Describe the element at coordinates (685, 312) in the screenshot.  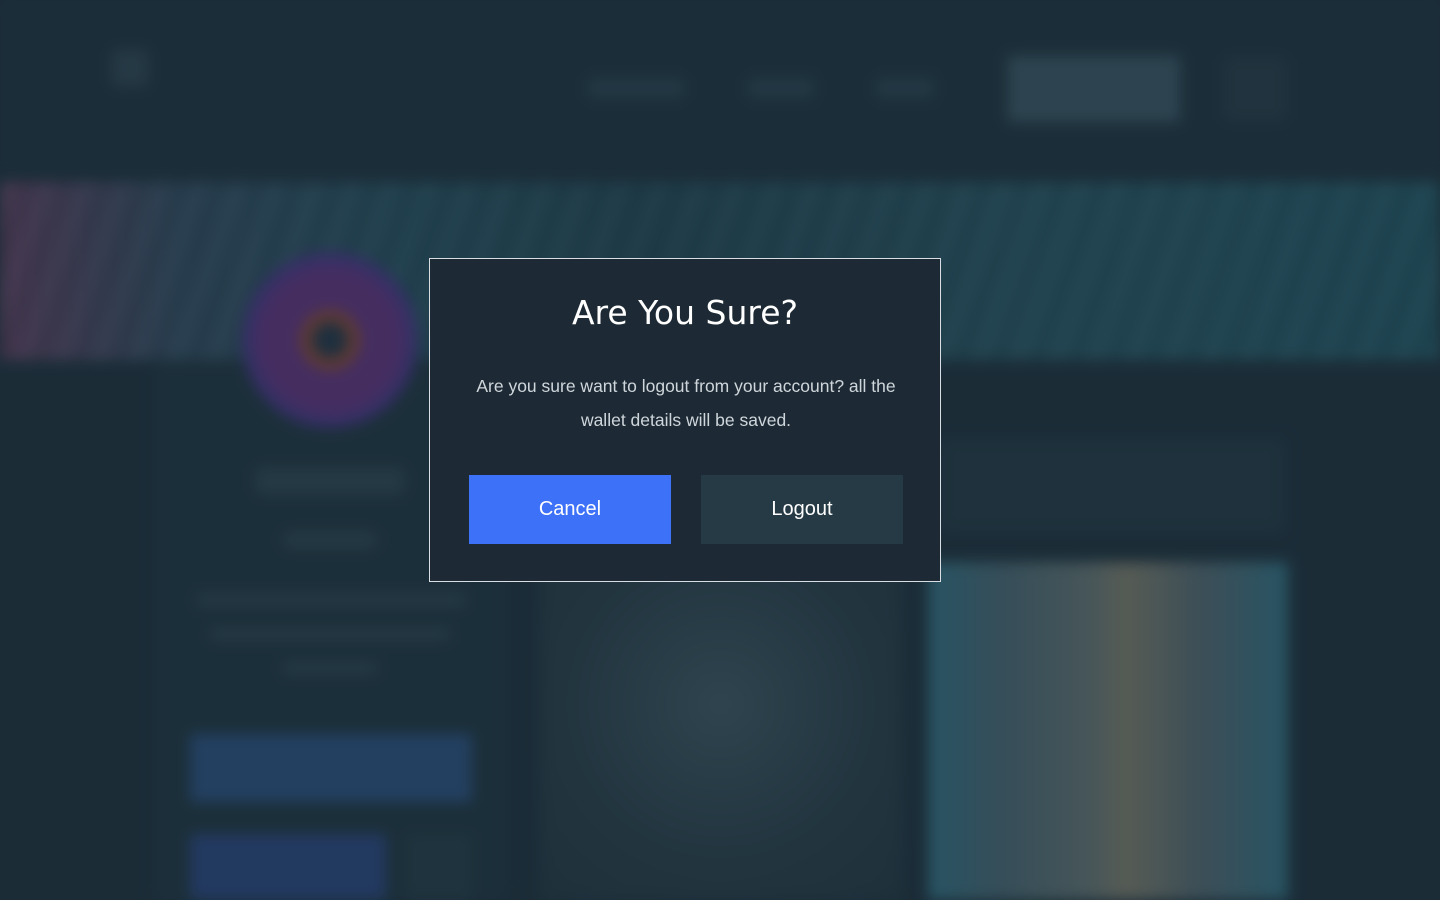
I see `dialog-title: Are You Sure?` at that location.